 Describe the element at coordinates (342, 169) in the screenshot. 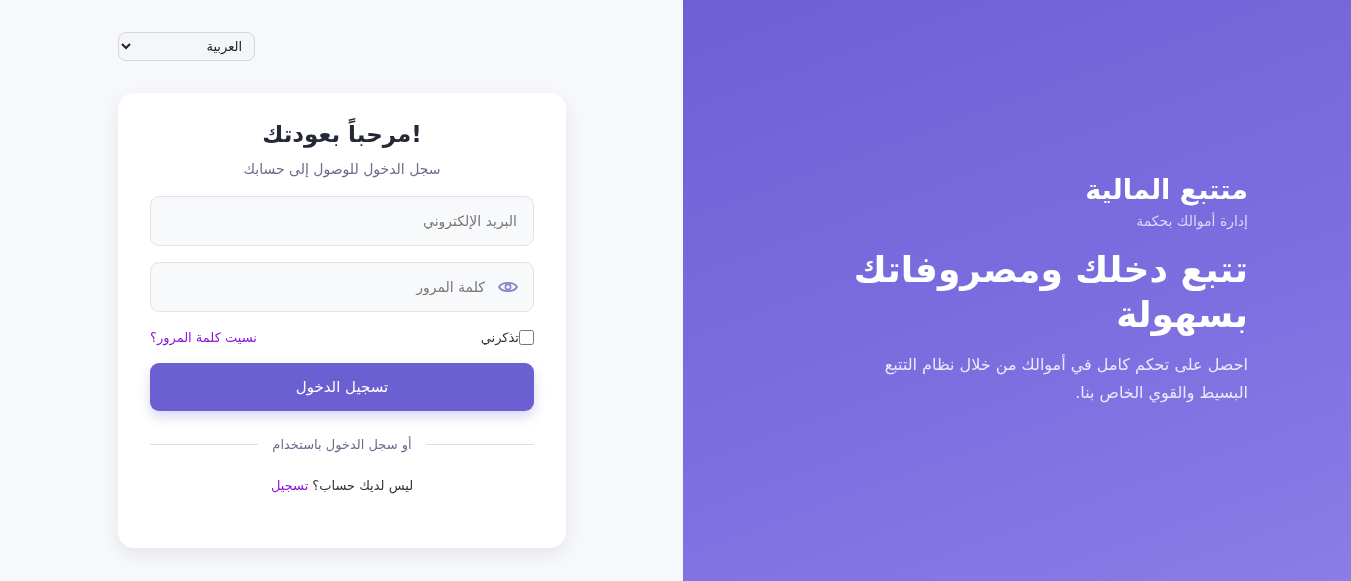

I see `login-subtitle: سجل الدخول للوصول إلى حسابك` at that location.